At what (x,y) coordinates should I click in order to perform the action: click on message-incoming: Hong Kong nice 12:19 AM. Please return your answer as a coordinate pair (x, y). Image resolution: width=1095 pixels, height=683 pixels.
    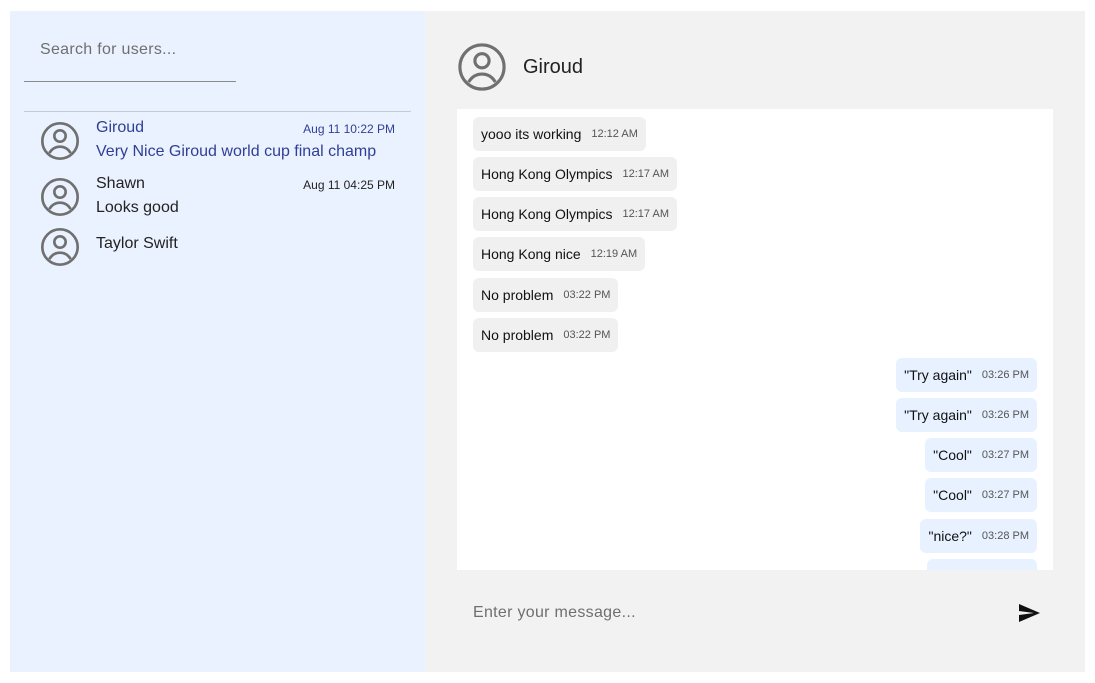
    Looking at the image, I should click on (559, 254).